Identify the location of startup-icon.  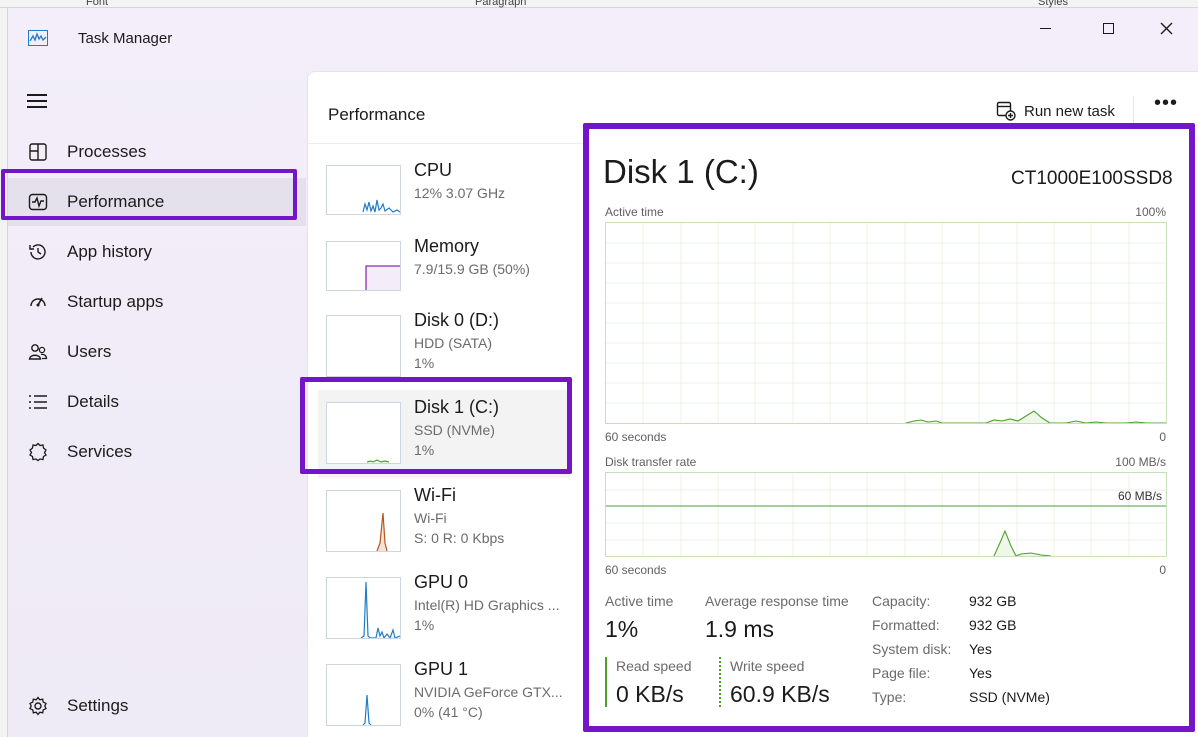
(38, 302).